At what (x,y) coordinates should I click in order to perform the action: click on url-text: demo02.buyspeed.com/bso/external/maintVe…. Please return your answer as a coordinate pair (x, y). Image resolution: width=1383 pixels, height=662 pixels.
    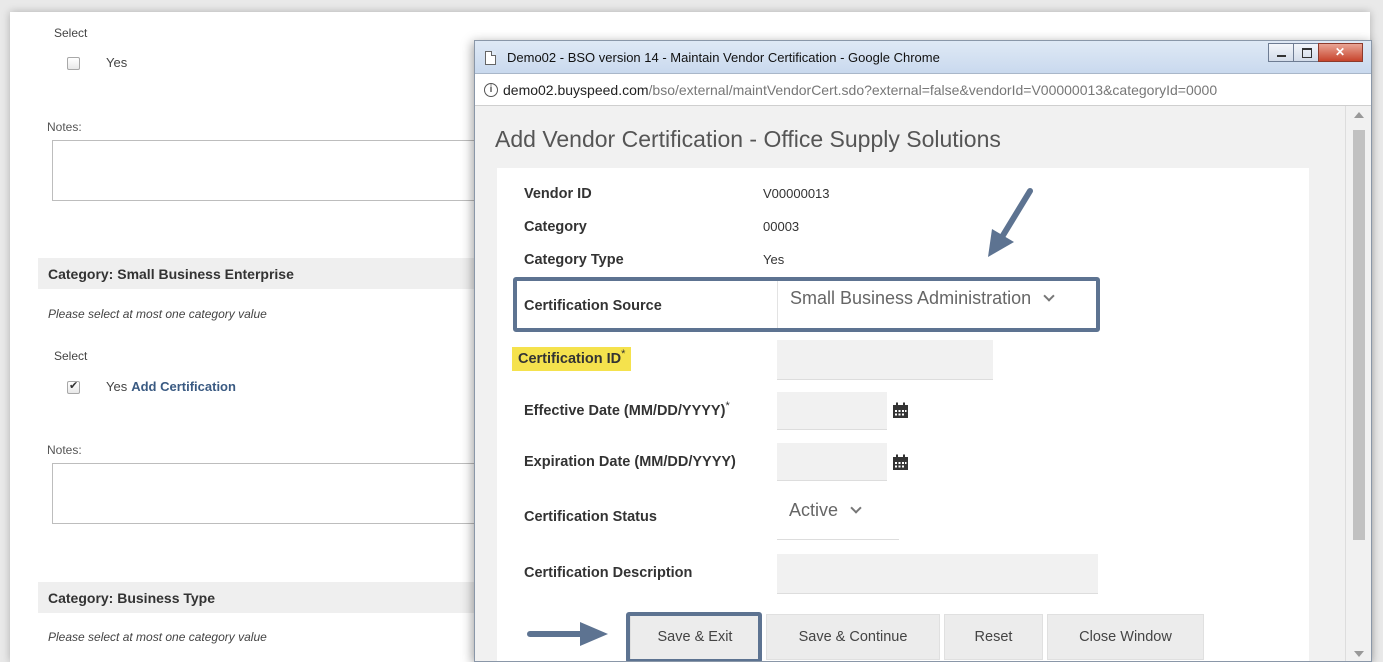
    Looking at the image, I should click on (860, 90).